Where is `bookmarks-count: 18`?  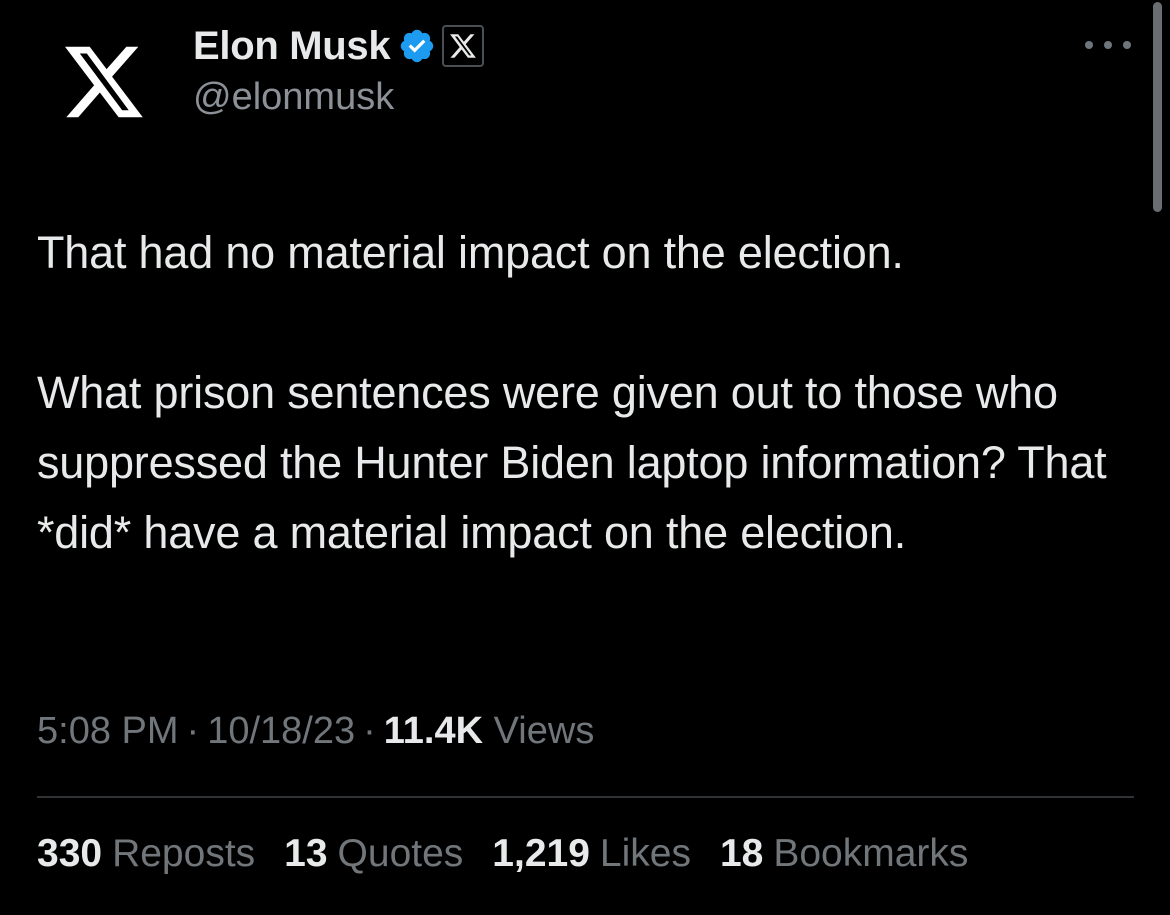 bookmarks-count: 18 is located at coordinates (741, 853).